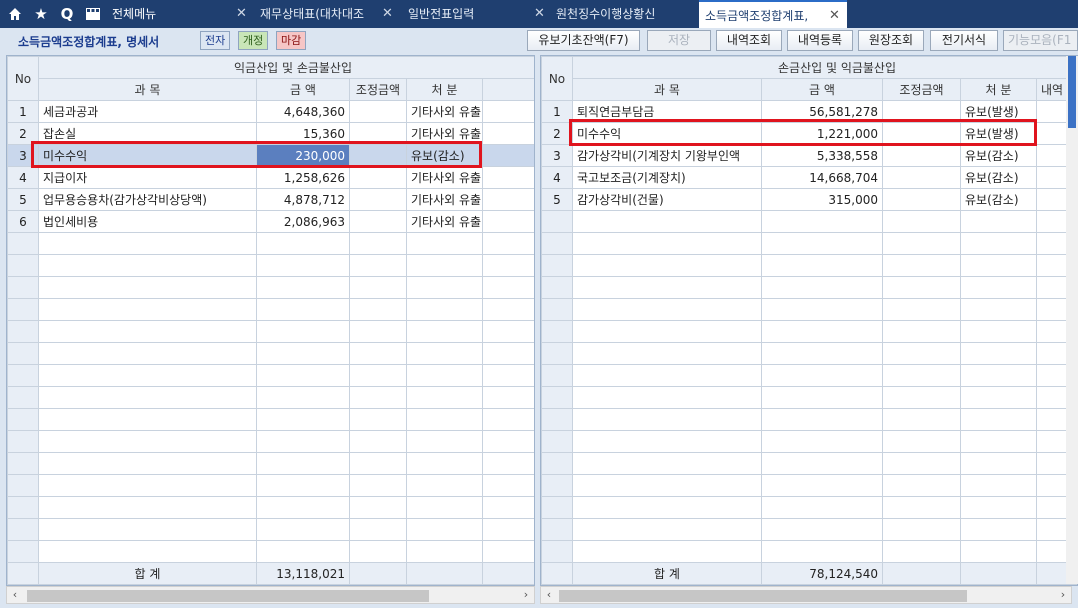 The image size is (1078, 608). I want to click on item-cell: 감가상각비(건물), so click(667, 199).